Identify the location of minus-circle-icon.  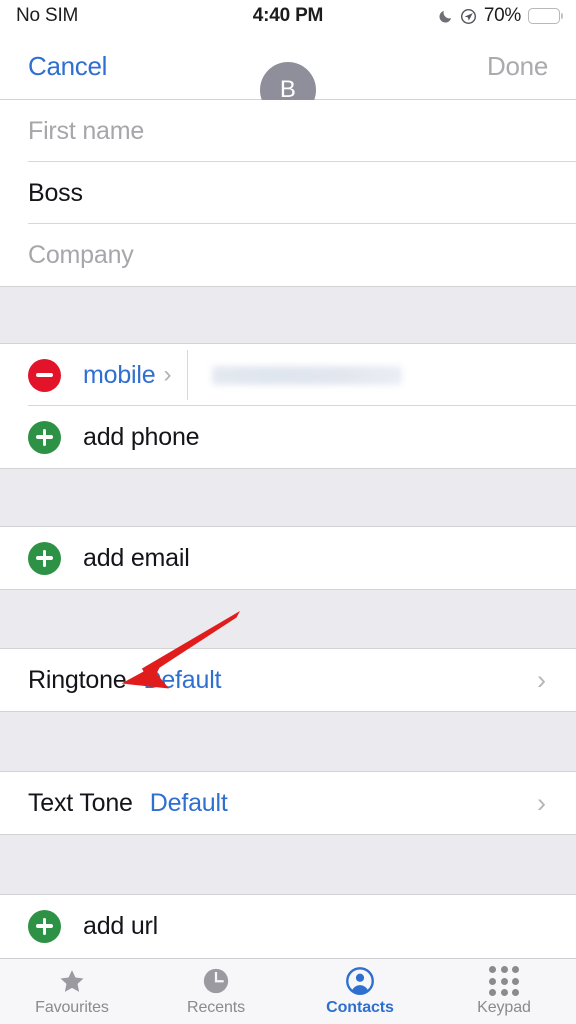
(44, 375).